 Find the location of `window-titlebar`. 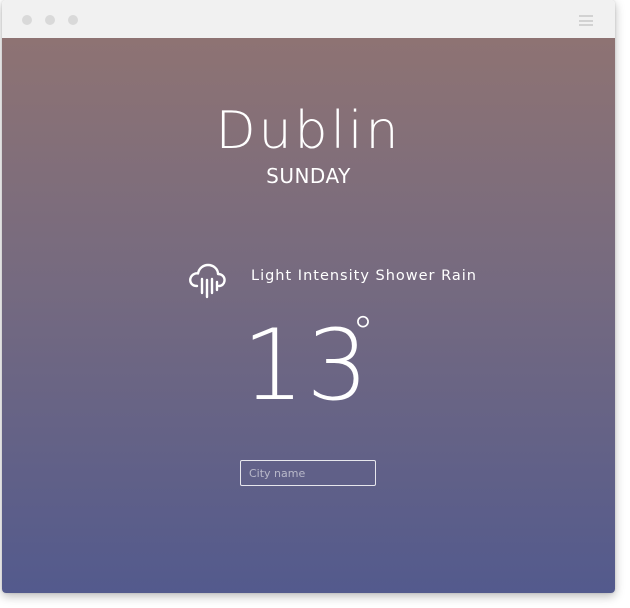

window-titlebar is located at coordinates (308, 19).